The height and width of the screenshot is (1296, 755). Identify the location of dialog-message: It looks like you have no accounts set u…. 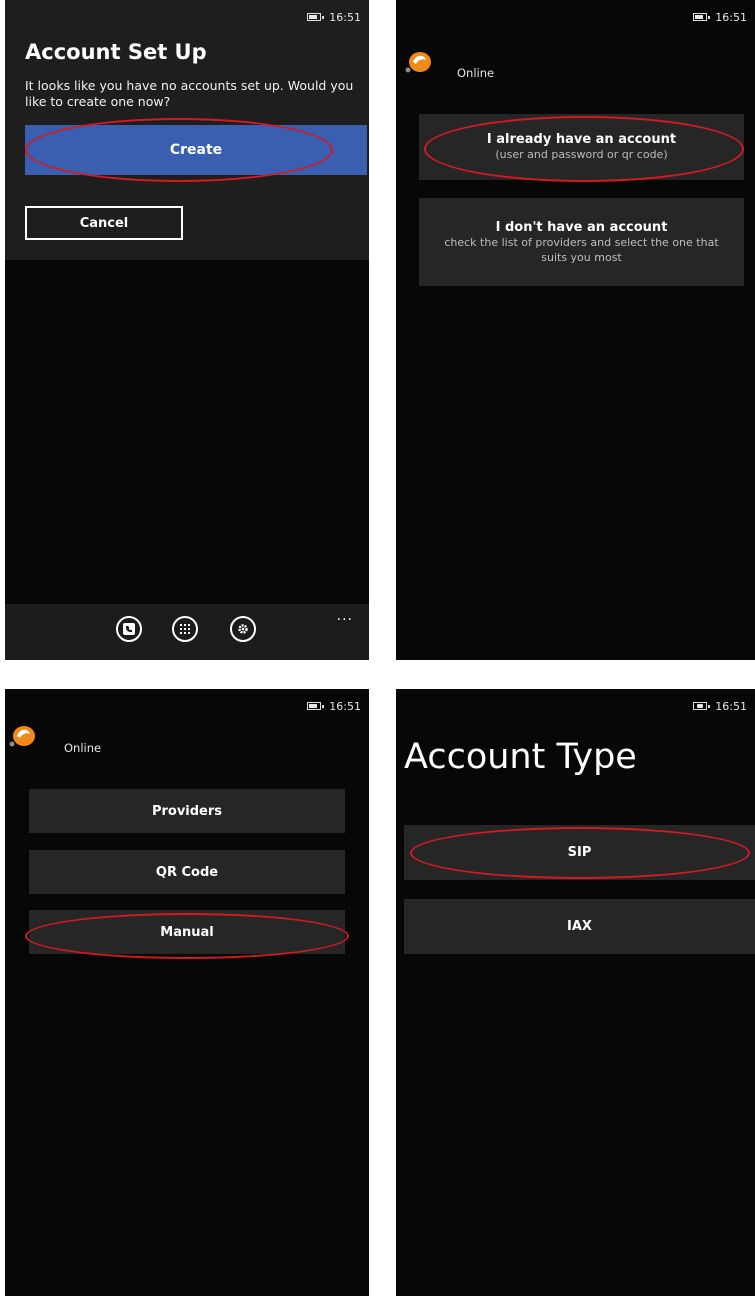
(189, 93).